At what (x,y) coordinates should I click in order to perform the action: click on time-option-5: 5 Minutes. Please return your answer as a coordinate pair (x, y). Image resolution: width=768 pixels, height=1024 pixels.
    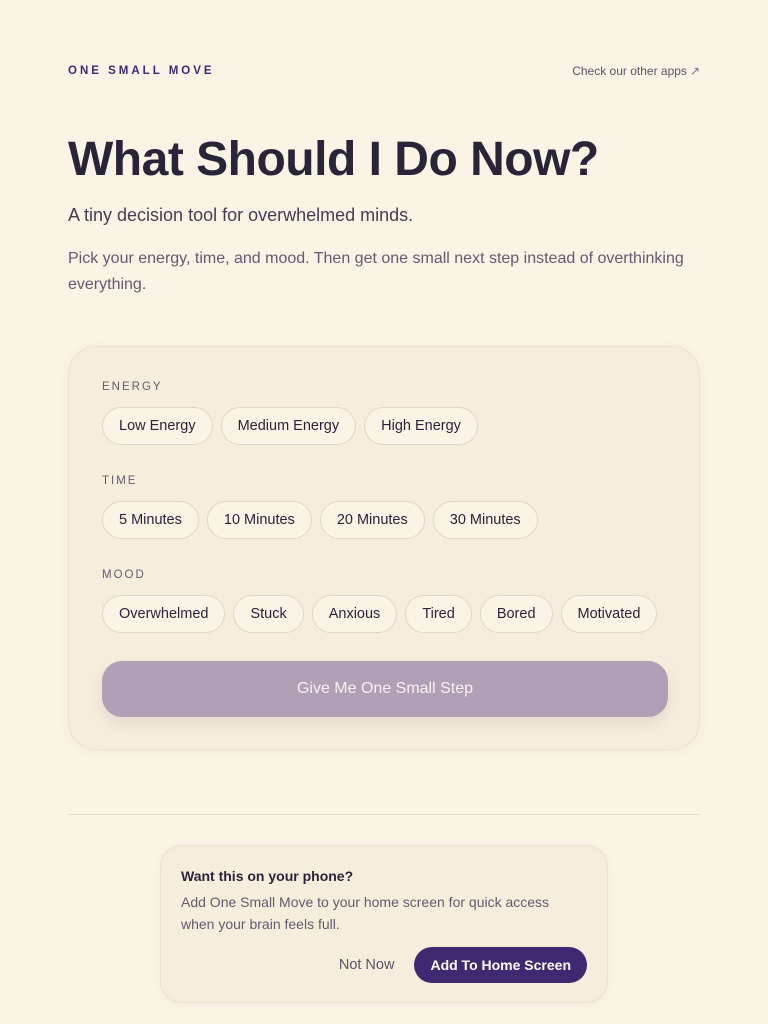
    Looking at the image, I should click on (150, 520).